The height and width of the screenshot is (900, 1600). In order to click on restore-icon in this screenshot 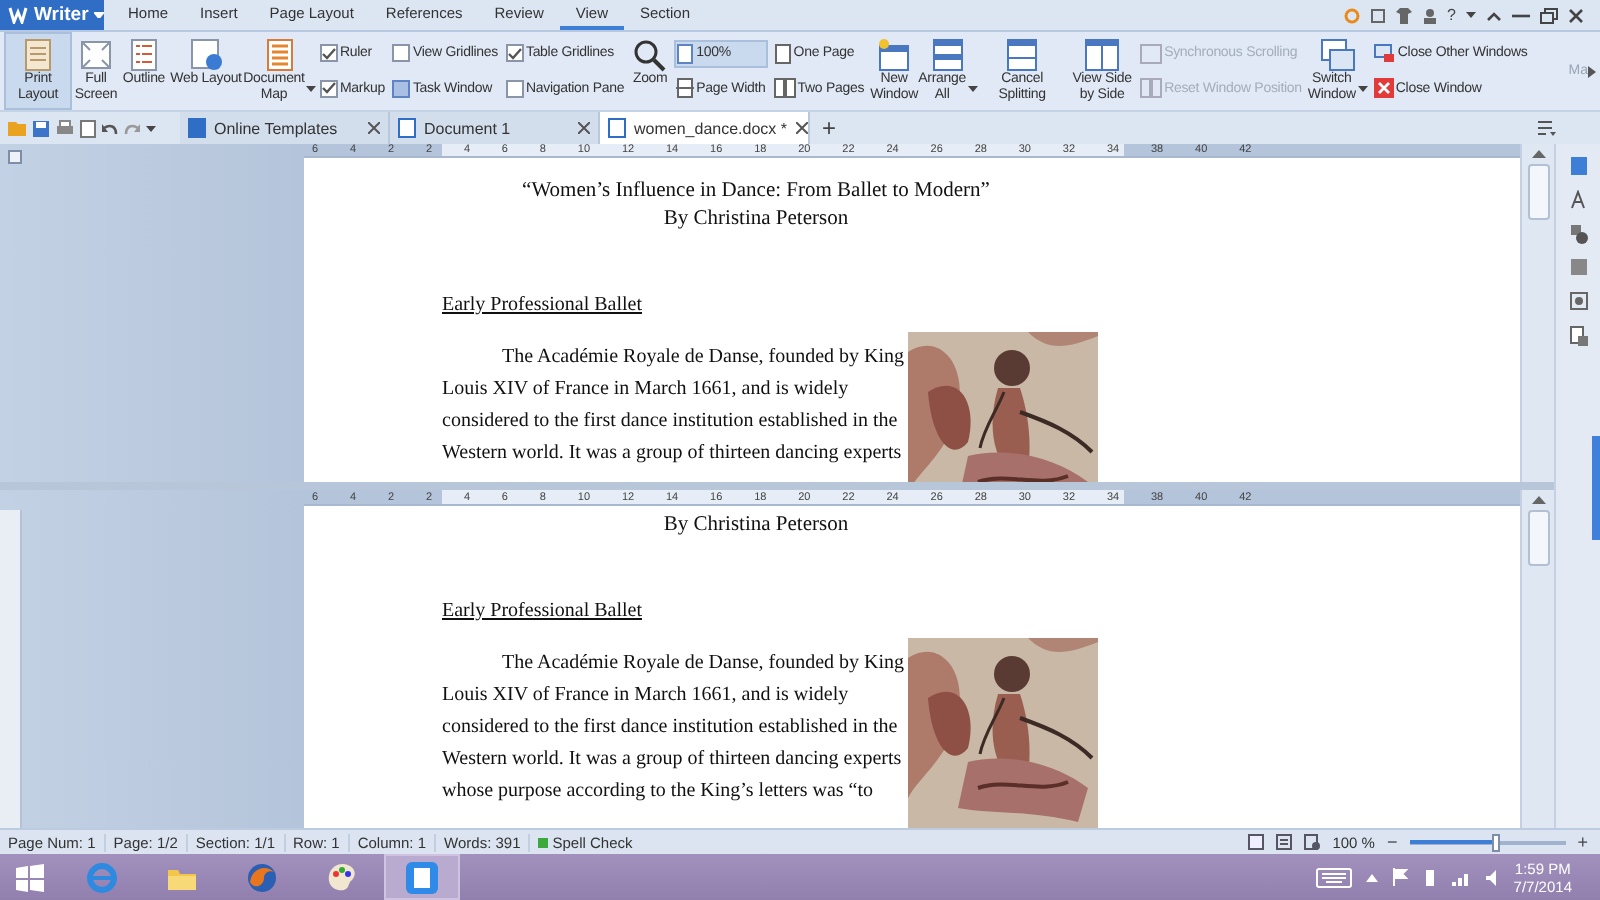, I will do `click(1549, 15)`.